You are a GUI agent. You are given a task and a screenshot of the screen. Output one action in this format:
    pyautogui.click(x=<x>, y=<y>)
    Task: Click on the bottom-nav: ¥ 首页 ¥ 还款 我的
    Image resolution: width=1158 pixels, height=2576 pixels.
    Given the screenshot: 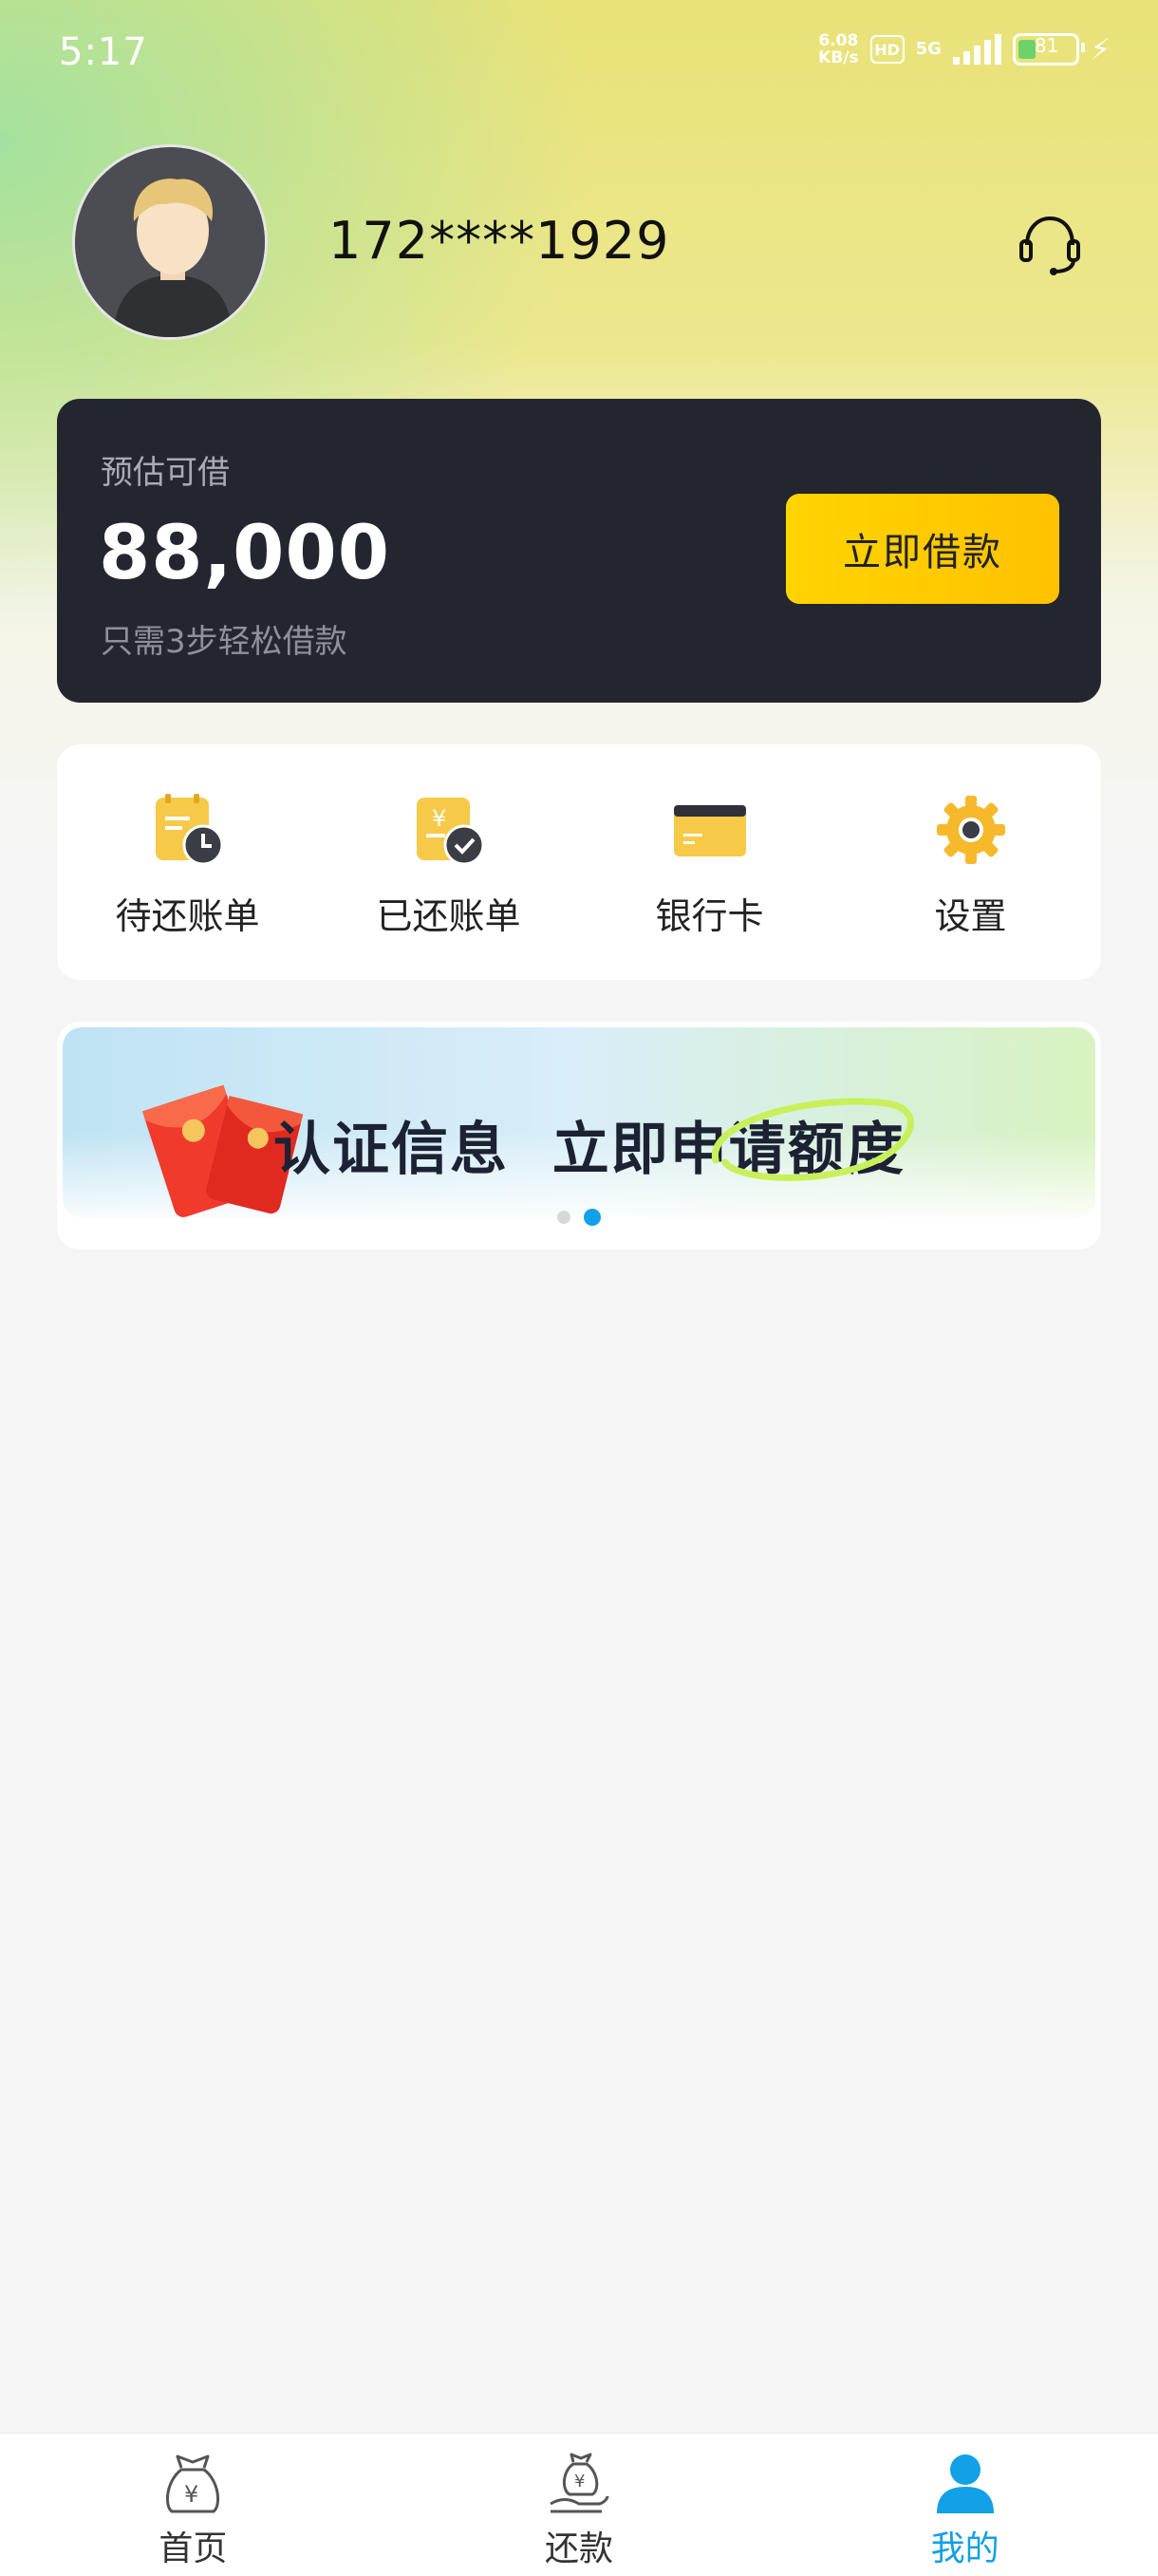 What is the action you would take?
    pyautogui.click(x=579, y=2504)
    